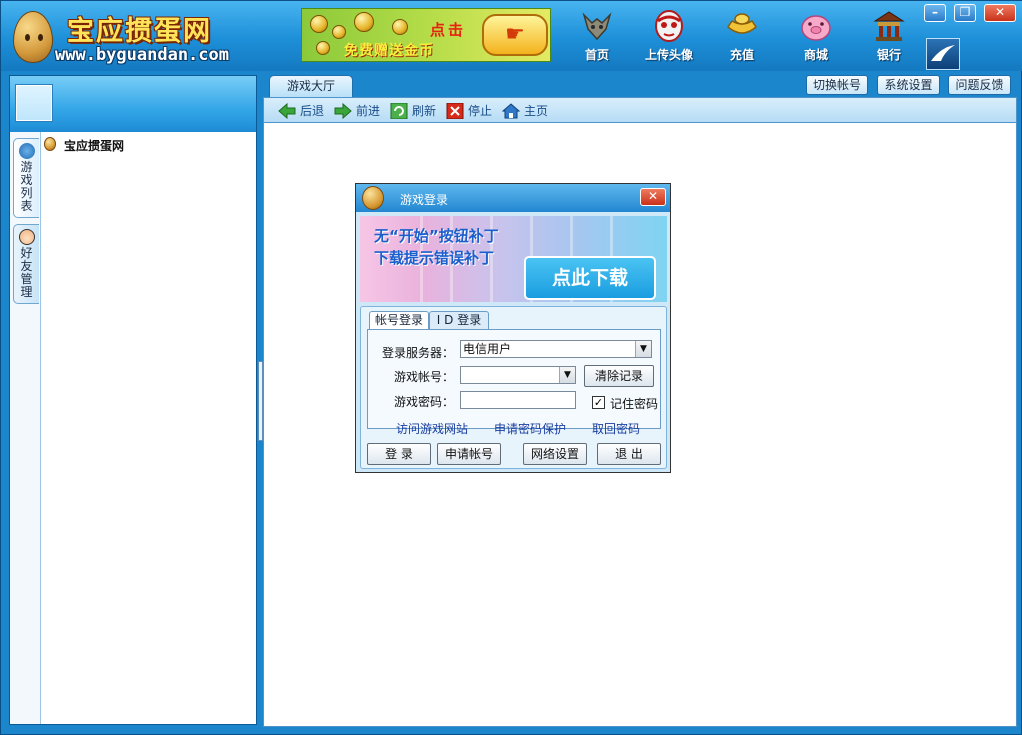 The height and width of the screenshot is (735, 1022). I want to click on maximize-button: ❐, so click(965, 13).